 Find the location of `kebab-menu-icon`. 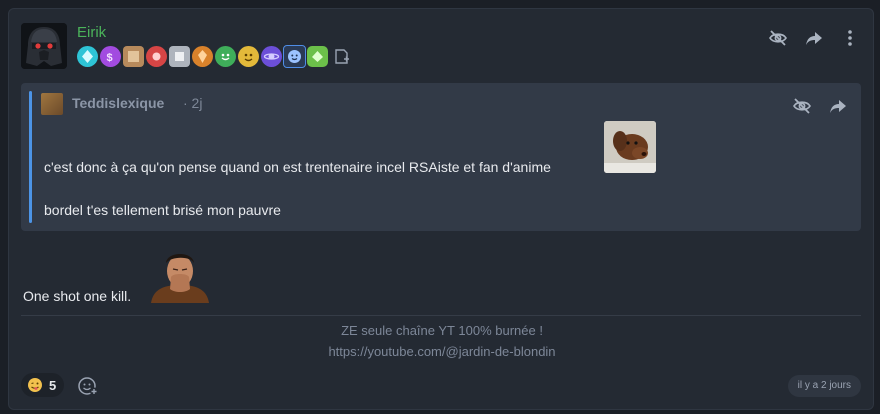

kebab-menu-icon is located at coordinates (850, 38).